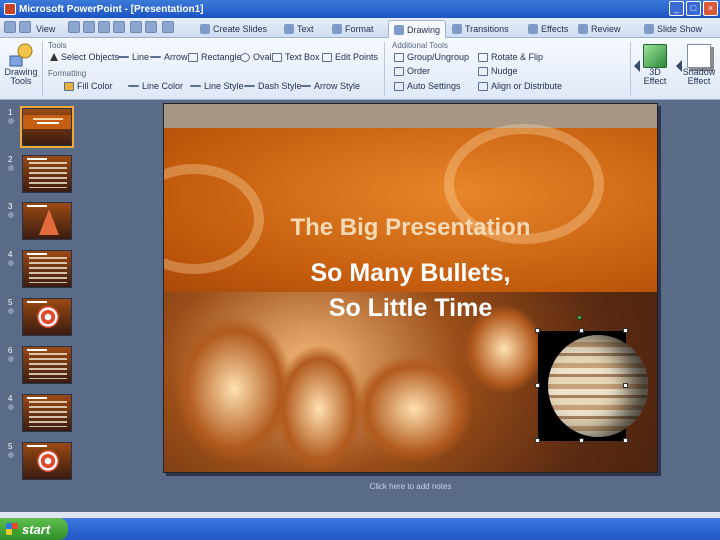  Describe the element at coordinates (136, 27) in the screenshot. I see `undo-icon` at that location.